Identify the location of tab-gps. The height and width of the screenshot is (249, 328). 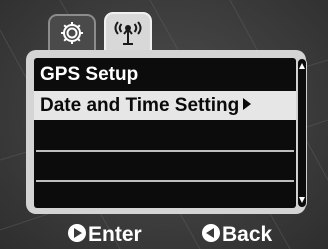
(128, 32).